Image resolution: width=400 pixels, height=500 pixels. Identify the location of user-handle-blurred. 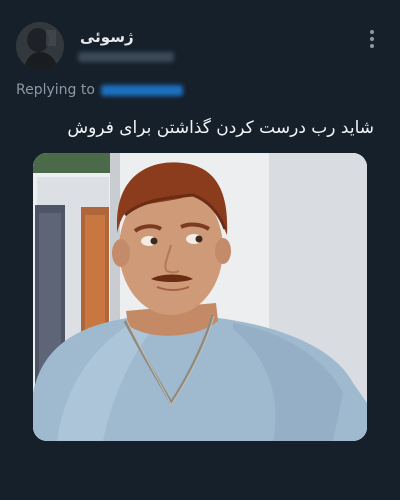
(126, 57).